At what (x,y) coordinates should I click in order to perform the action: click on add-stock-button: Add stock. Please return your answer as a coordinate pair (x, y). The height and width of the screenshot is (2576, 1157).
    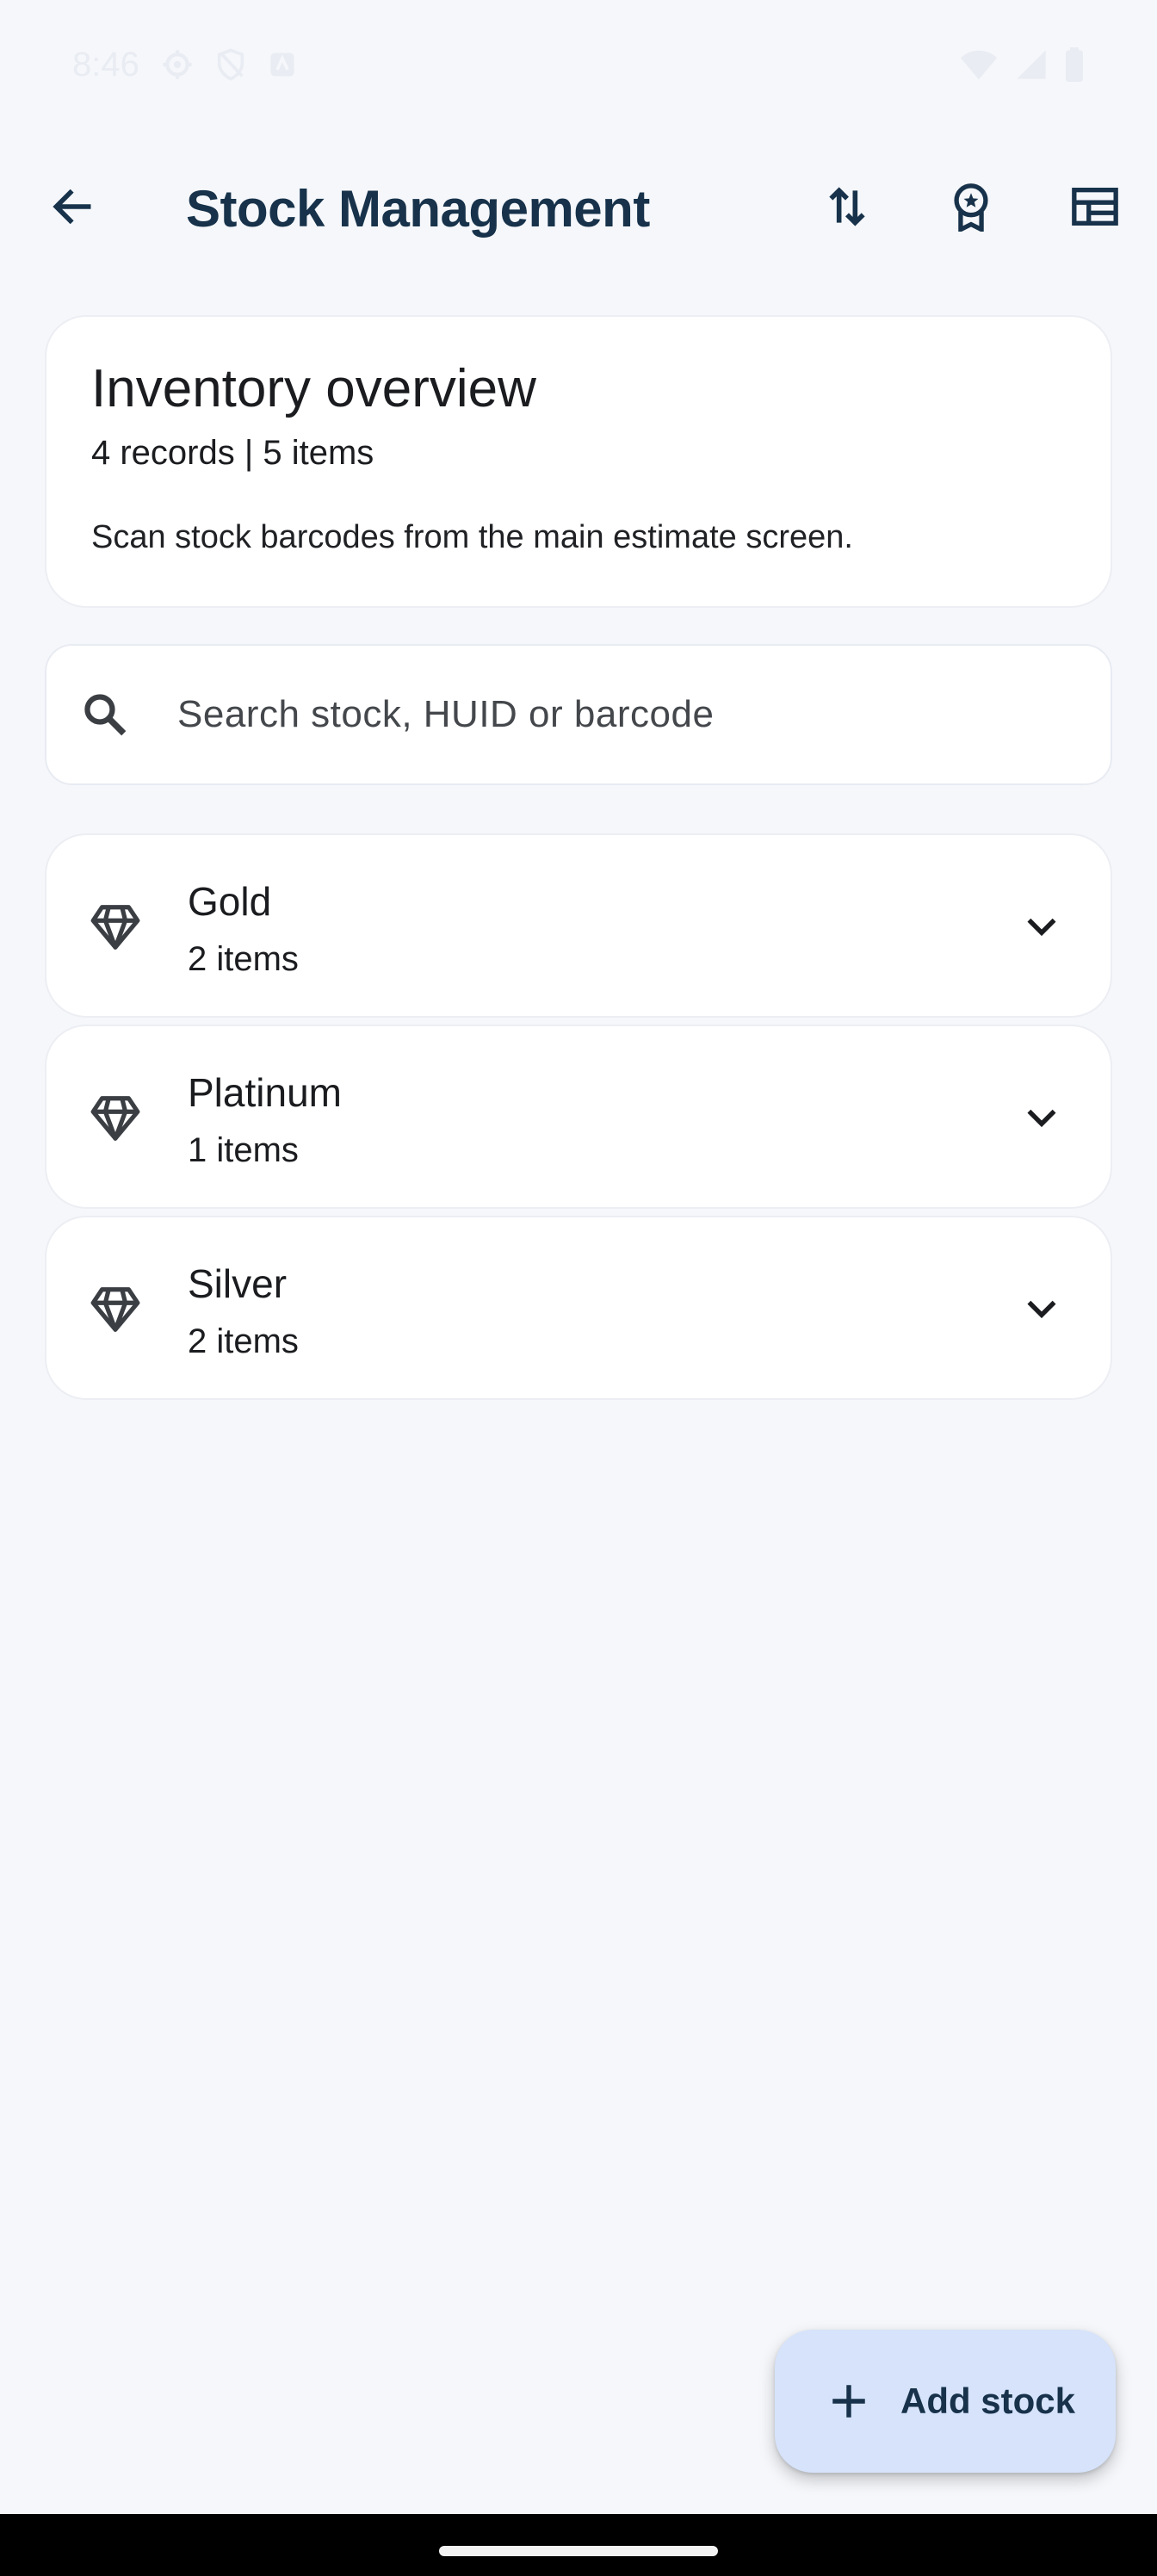
    Looking at the image, I should click on (946, 2401).